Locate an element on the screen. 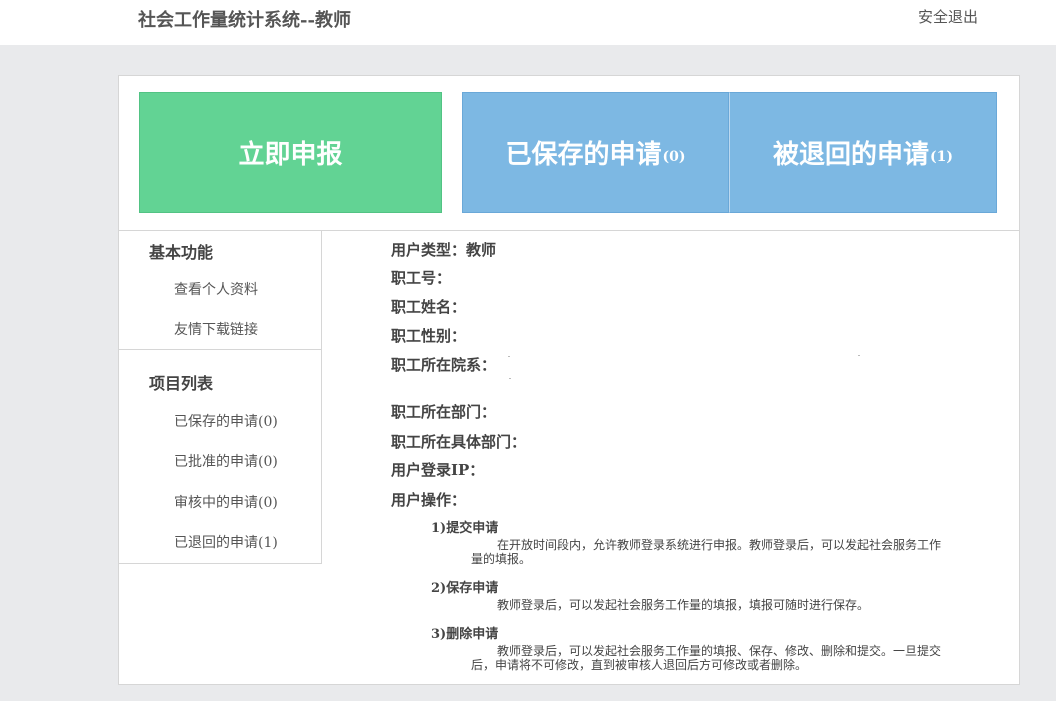 This screenshot has width=1056, height=701. sidebar-item-returned: 已退回的申请(1) is located at coordinates (226, 542).